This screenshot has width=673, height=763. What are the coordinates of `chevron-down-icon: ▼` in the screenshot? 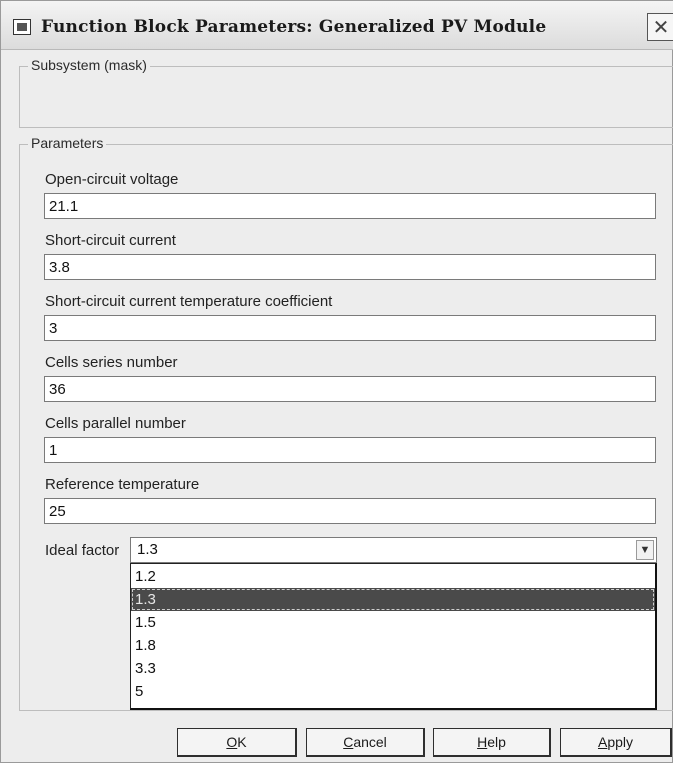 It's located at (645, 550).